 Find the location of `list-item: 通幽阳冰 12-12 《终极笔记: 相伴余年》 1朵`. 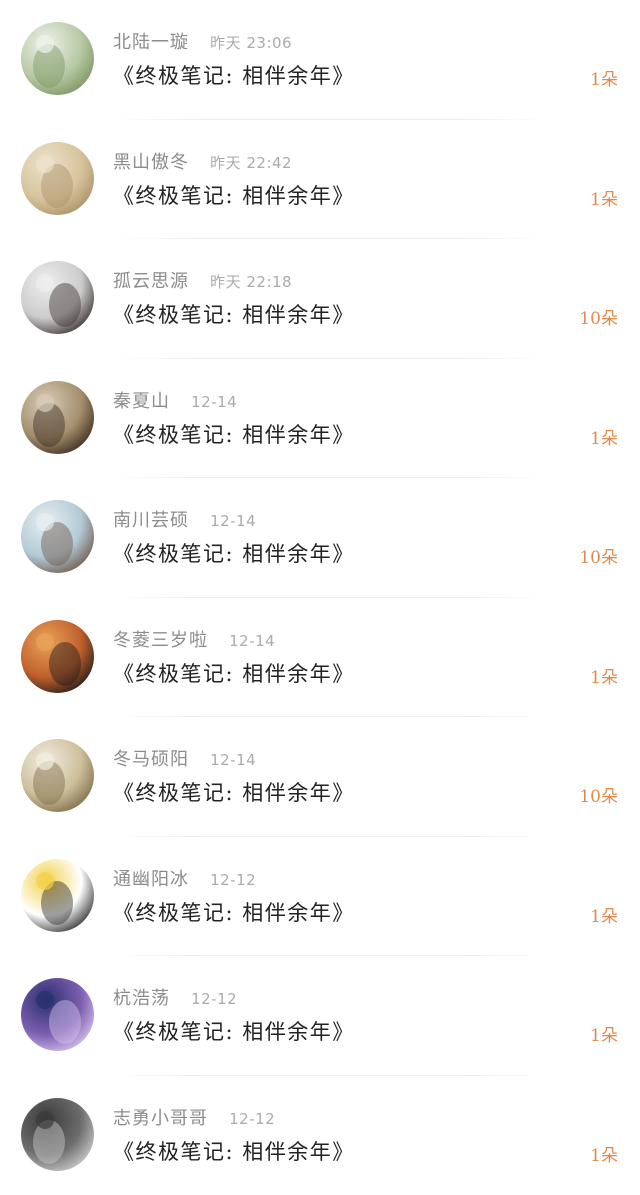

list-item: 通幽阳冰 12-12 《终极笔记: 相伴余年》 1朵 is located at coordinates (320, 897).